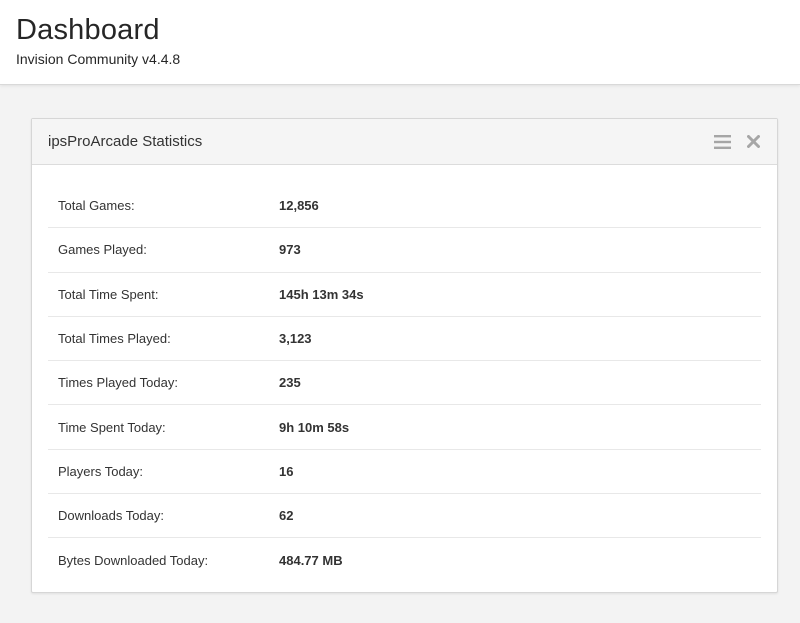  I want to click on page-subtitle: Invision Community v4.4.8, so click(98, 59).